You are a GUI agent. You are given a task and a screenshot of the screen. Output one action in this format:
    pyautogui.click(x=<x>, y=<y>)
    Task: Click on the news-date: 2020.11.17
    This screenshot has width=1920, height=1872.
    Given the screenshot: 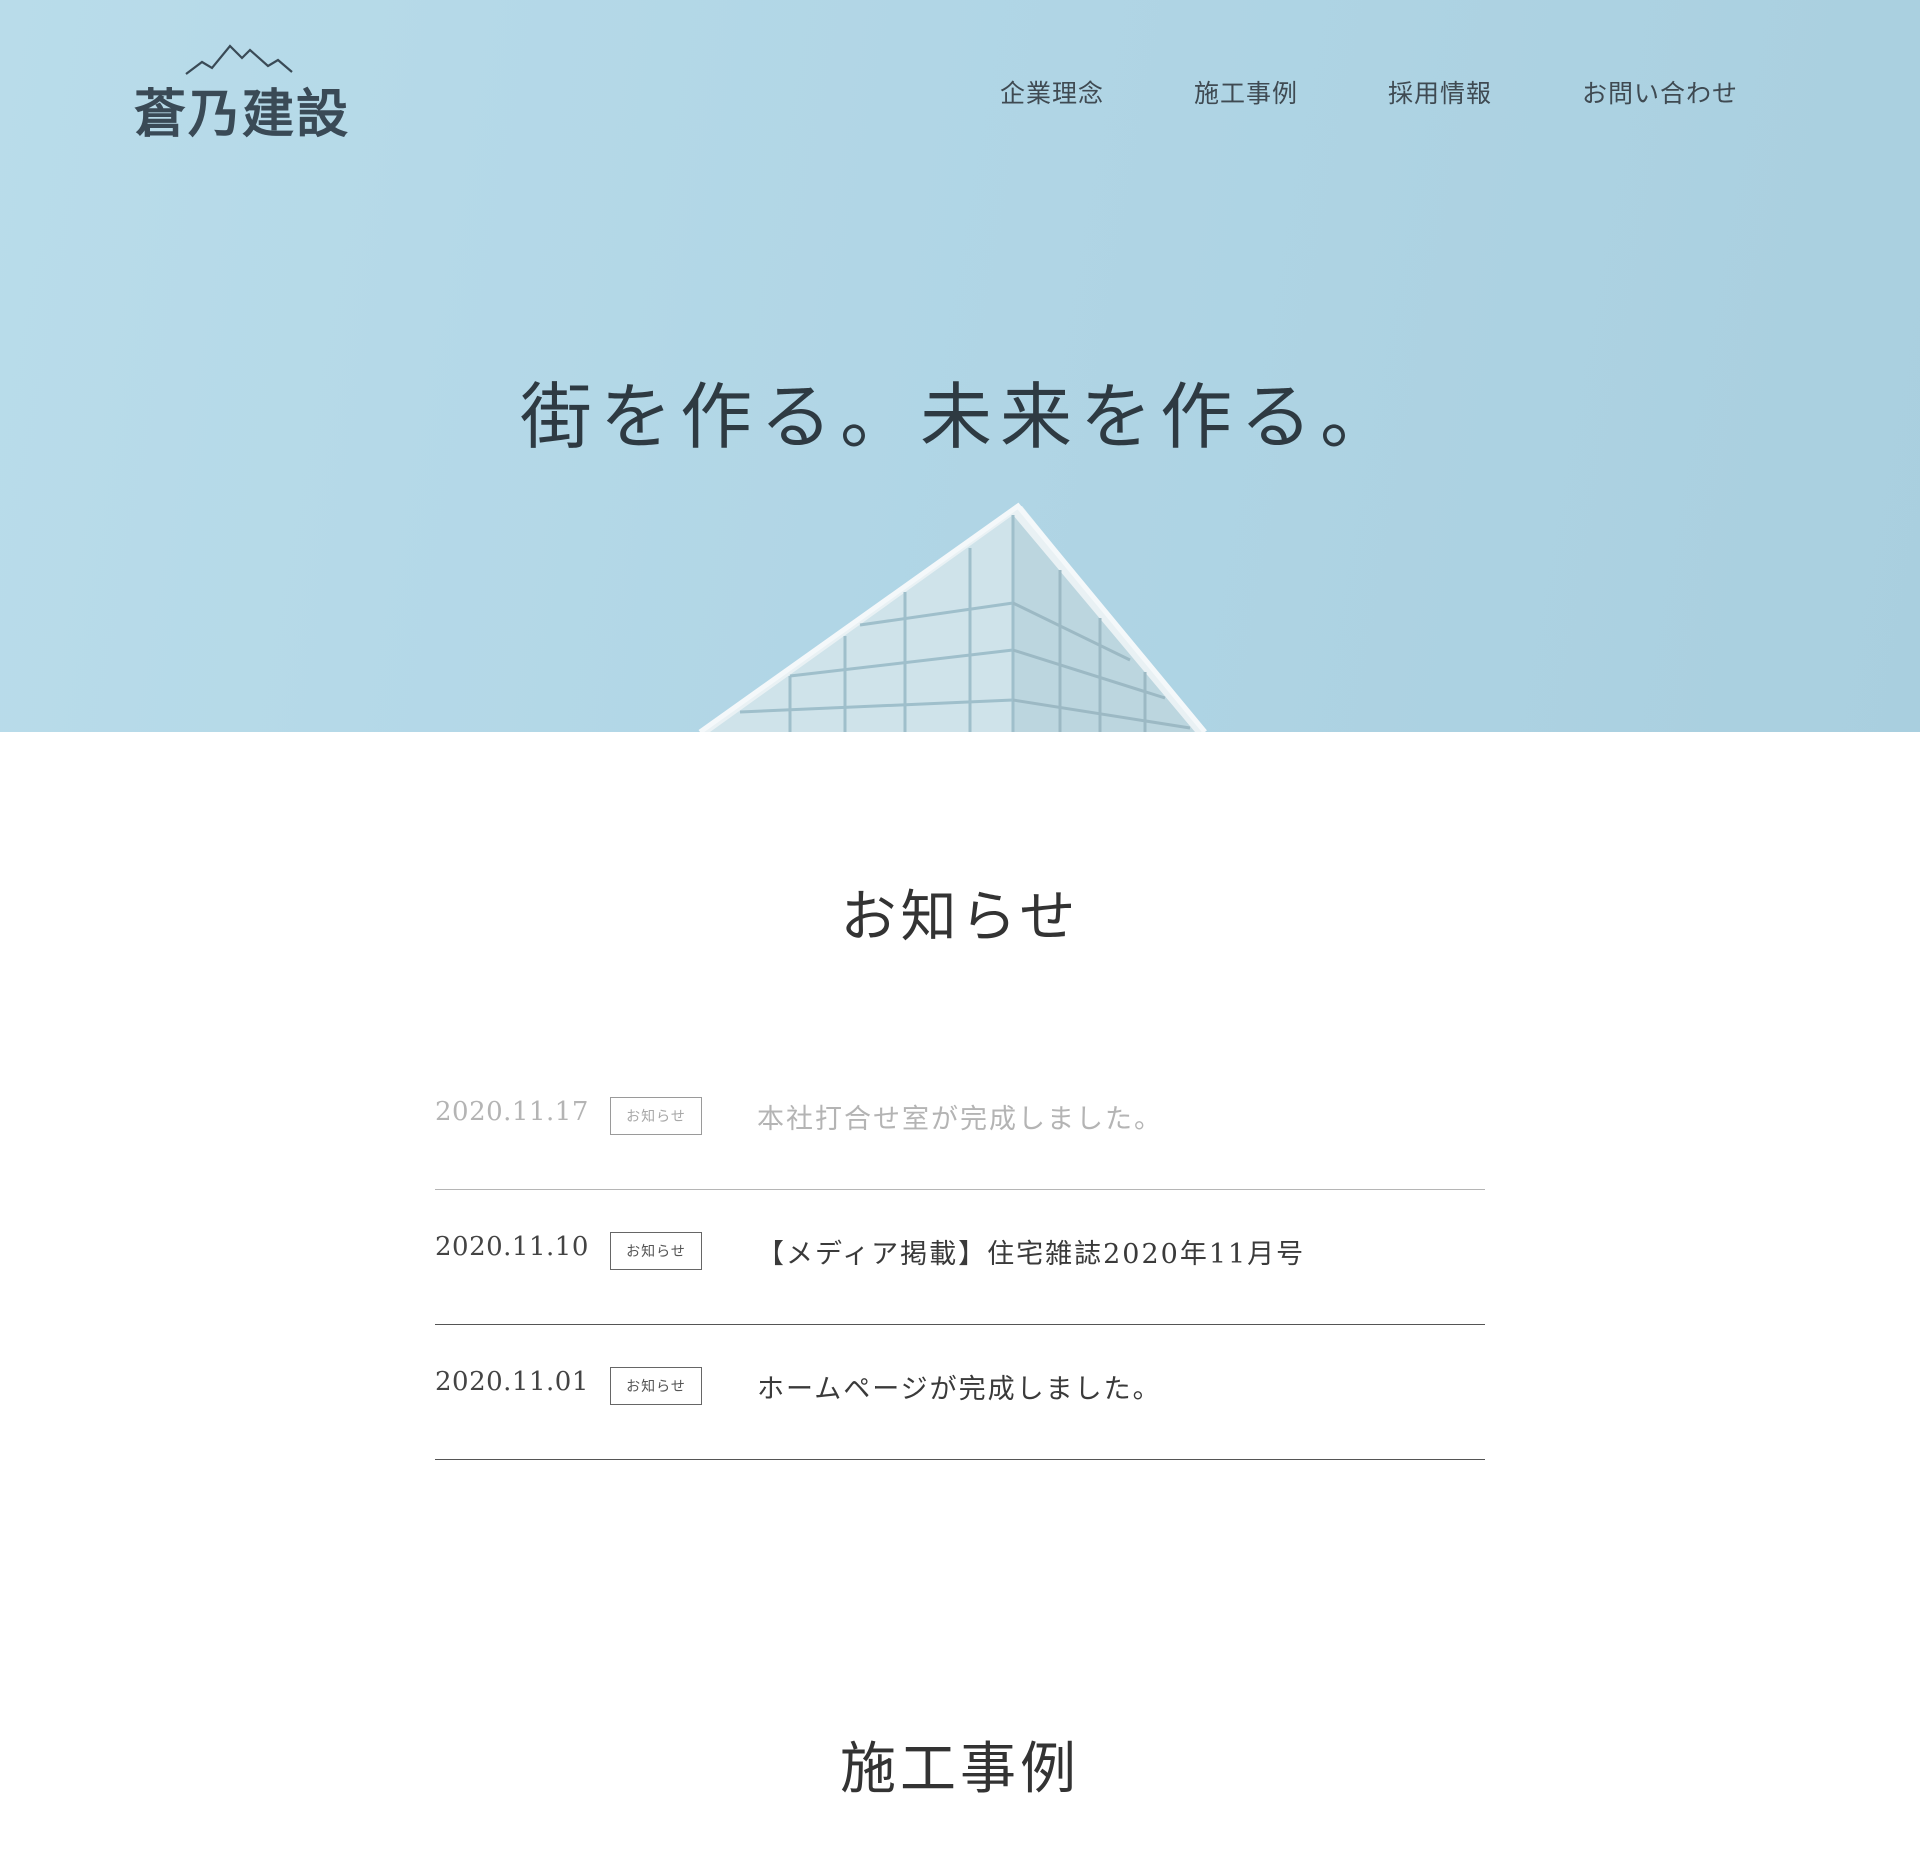 What is the action you would take?
    pyautogui.click(x=512, y=1112)
    